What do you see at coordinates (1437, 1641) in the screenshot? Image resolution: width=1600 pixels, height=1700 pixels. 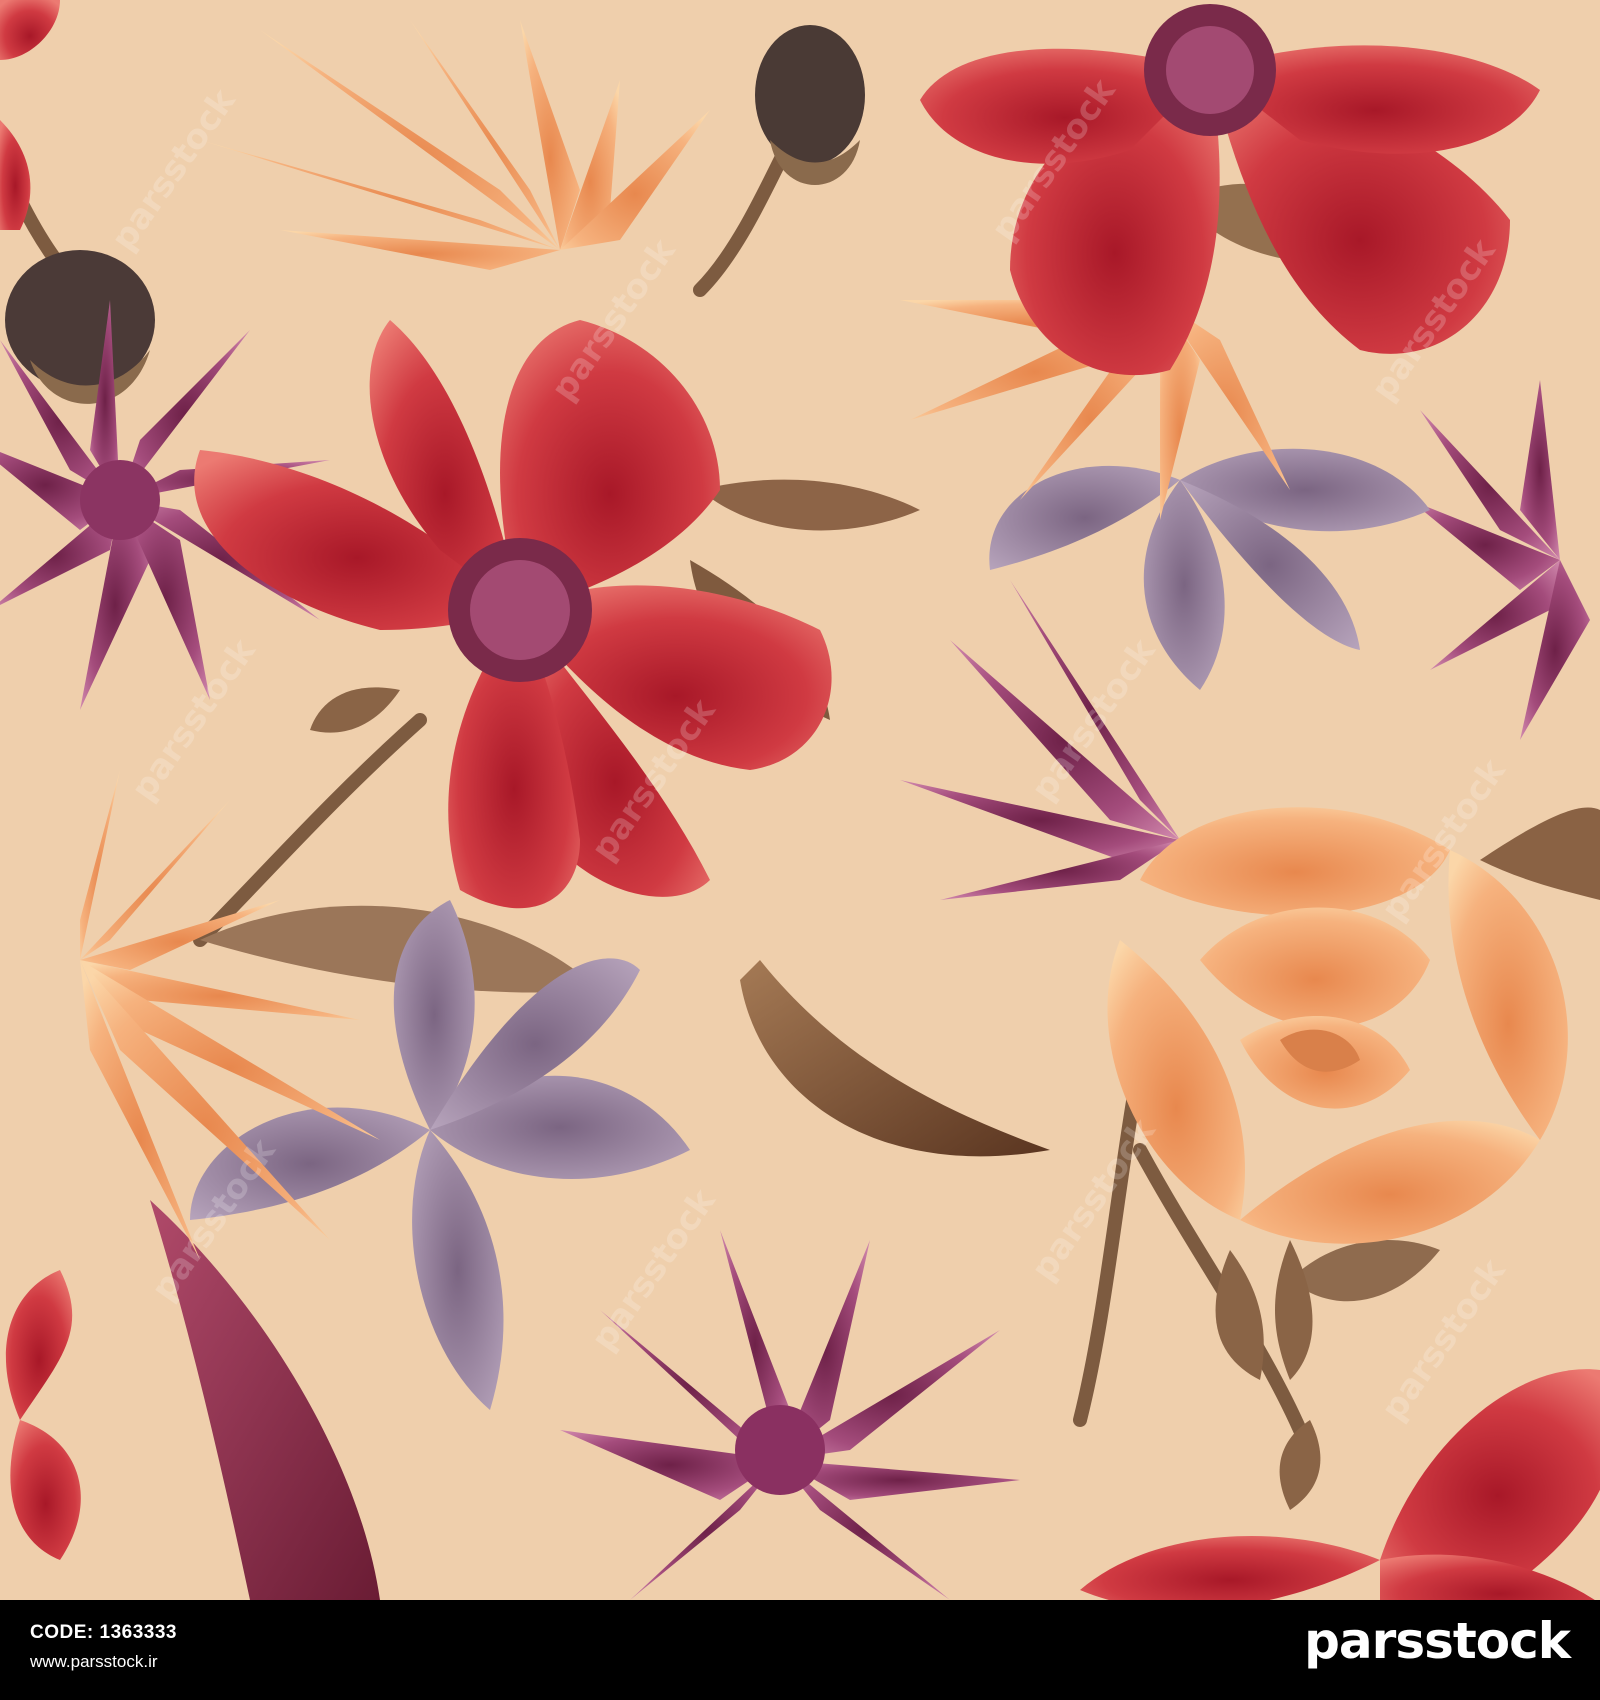 I see `brand-logo-text: parsstock` at bounding box center [1437, 1641].